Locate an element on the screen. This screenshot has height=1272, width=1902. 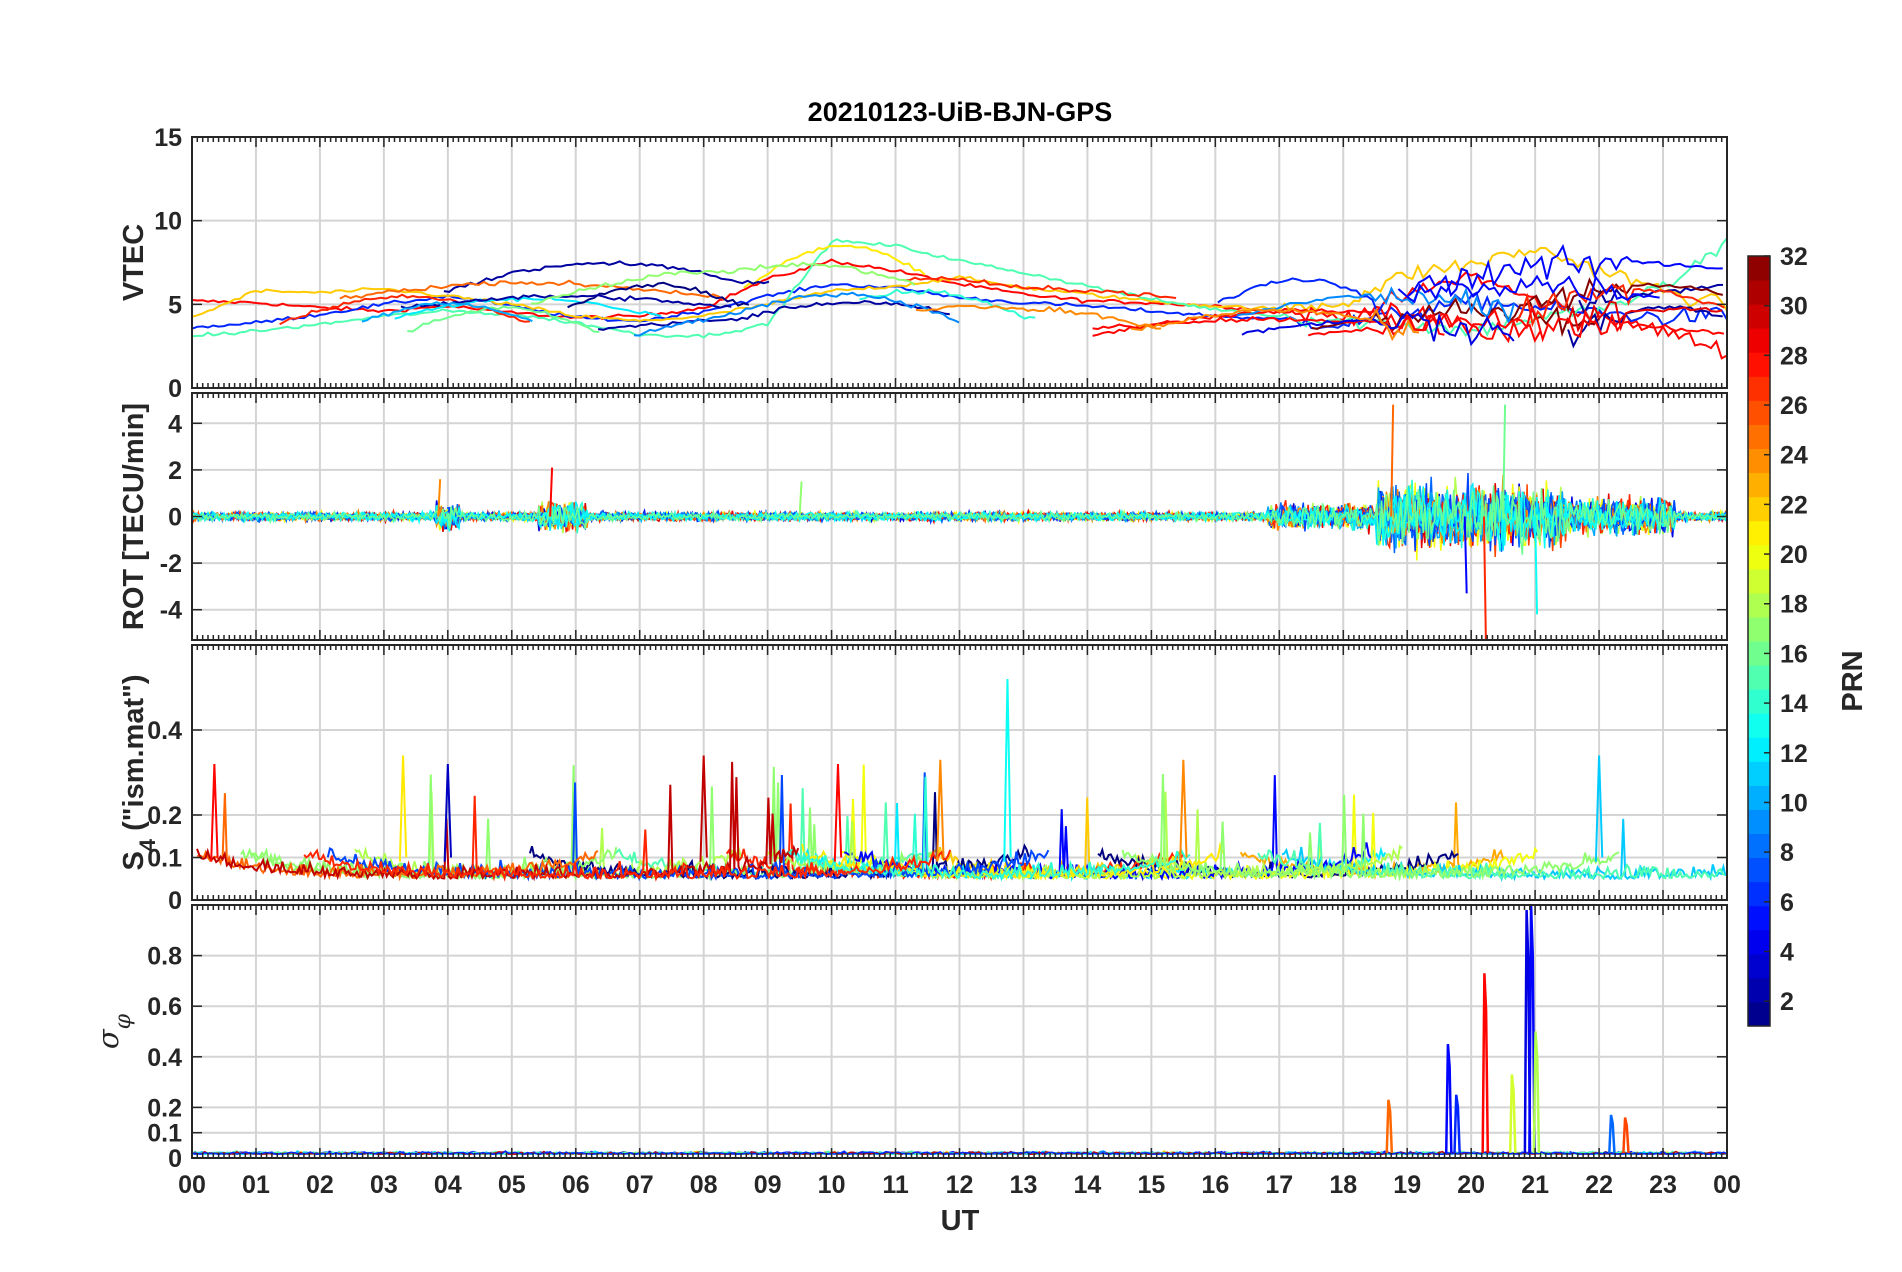
colorbar-tick-label: 18 is located at coordinates (1794, 605).